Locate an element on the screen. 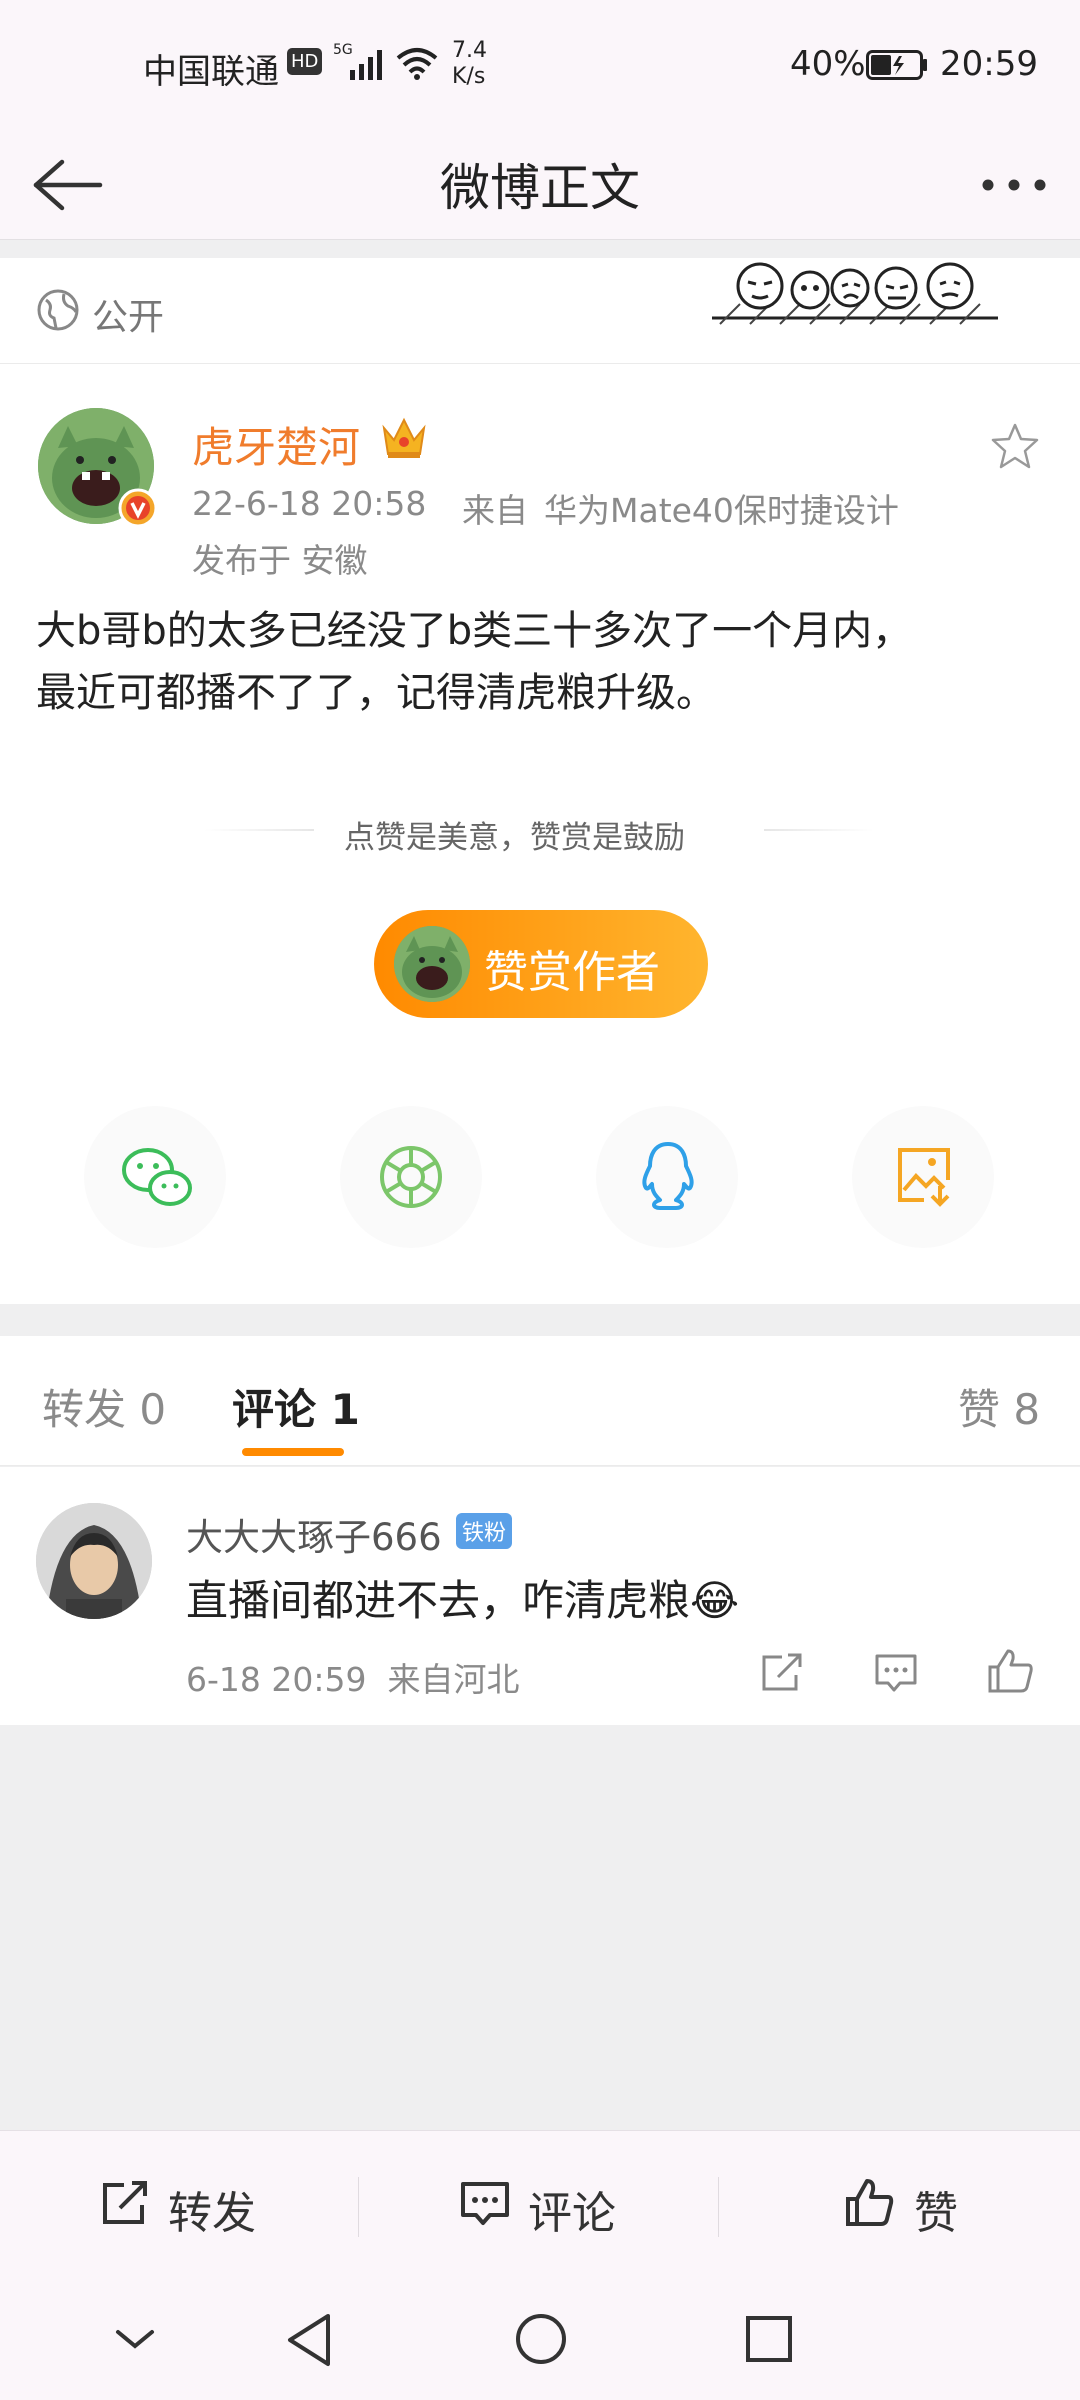 The image size is (1080, 2400). system-navigation-bar is located at coordinates (540, 2342).